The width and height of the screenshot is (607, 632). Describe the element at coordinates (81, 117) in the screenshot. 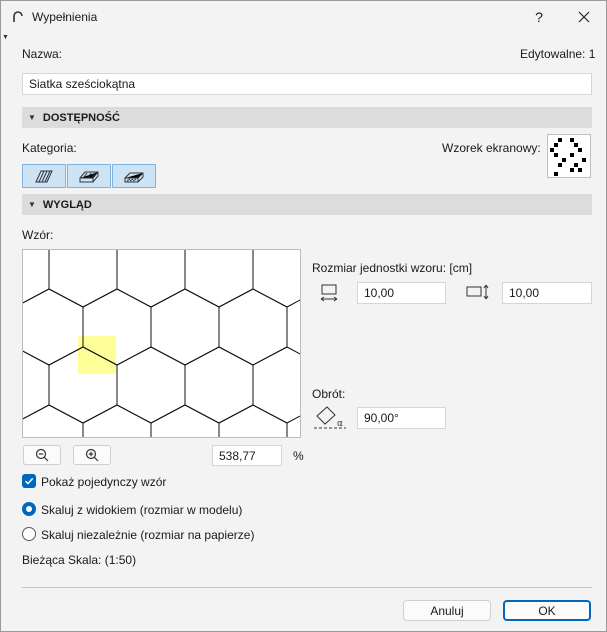

I see `availability-section-title: DOSTĘPNOŚĆ` at that location.